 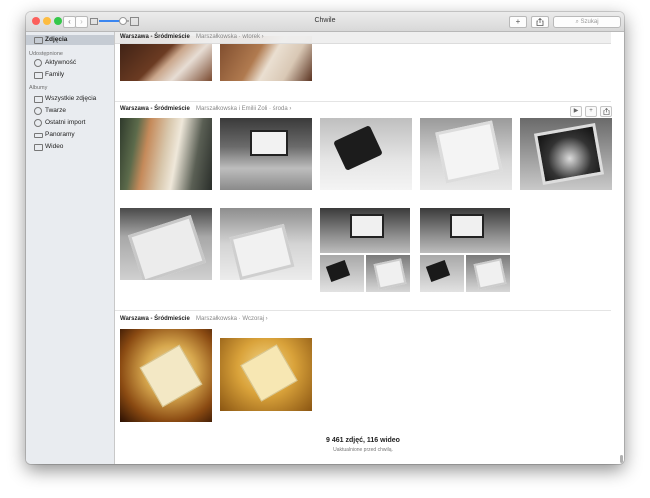 I want to click on share-button, so click(x=540, y=22).